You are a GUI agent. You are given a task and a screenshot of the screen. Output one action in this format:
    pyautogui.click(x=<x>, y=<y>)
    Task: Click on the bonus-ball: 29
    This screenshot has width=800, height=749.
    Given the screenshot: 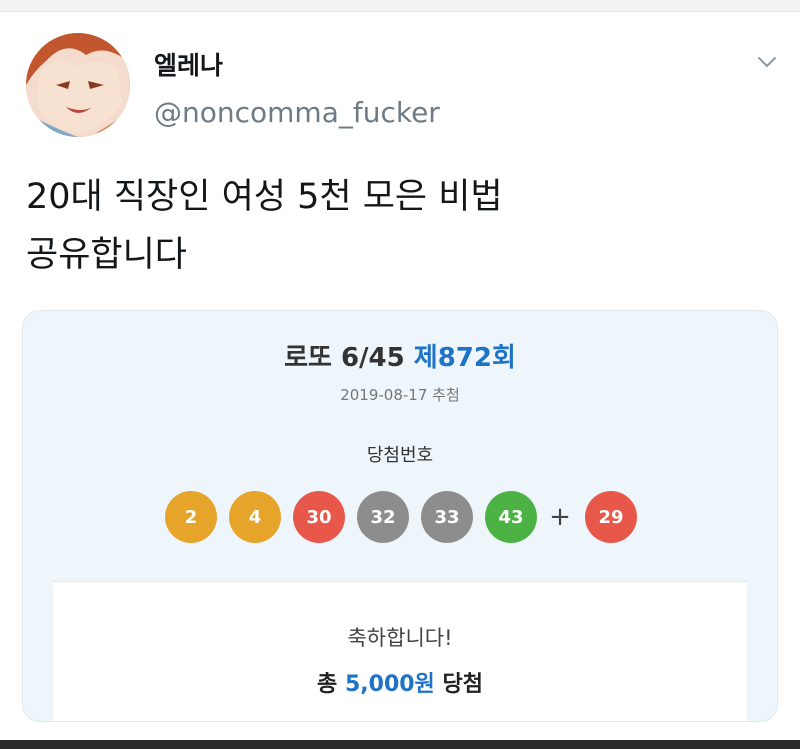 What is the action you would take?
    pyautogui.click(x=611, y=517)
    